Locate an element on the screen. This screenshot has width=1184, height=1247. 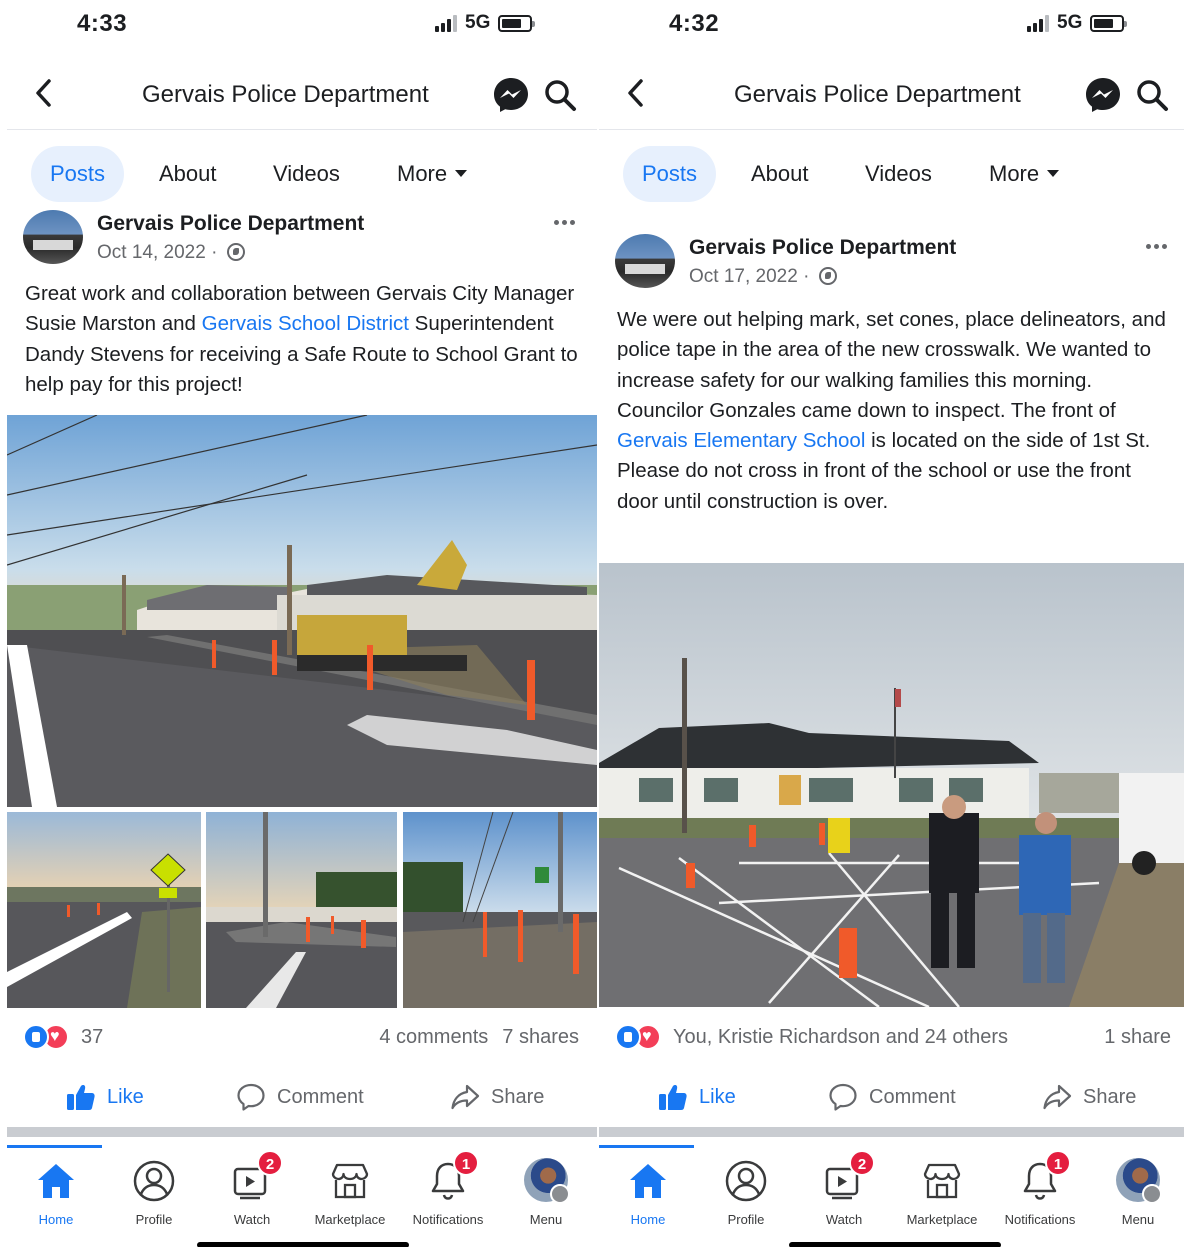
caret-down-icon is located at coordinates (461, 173).